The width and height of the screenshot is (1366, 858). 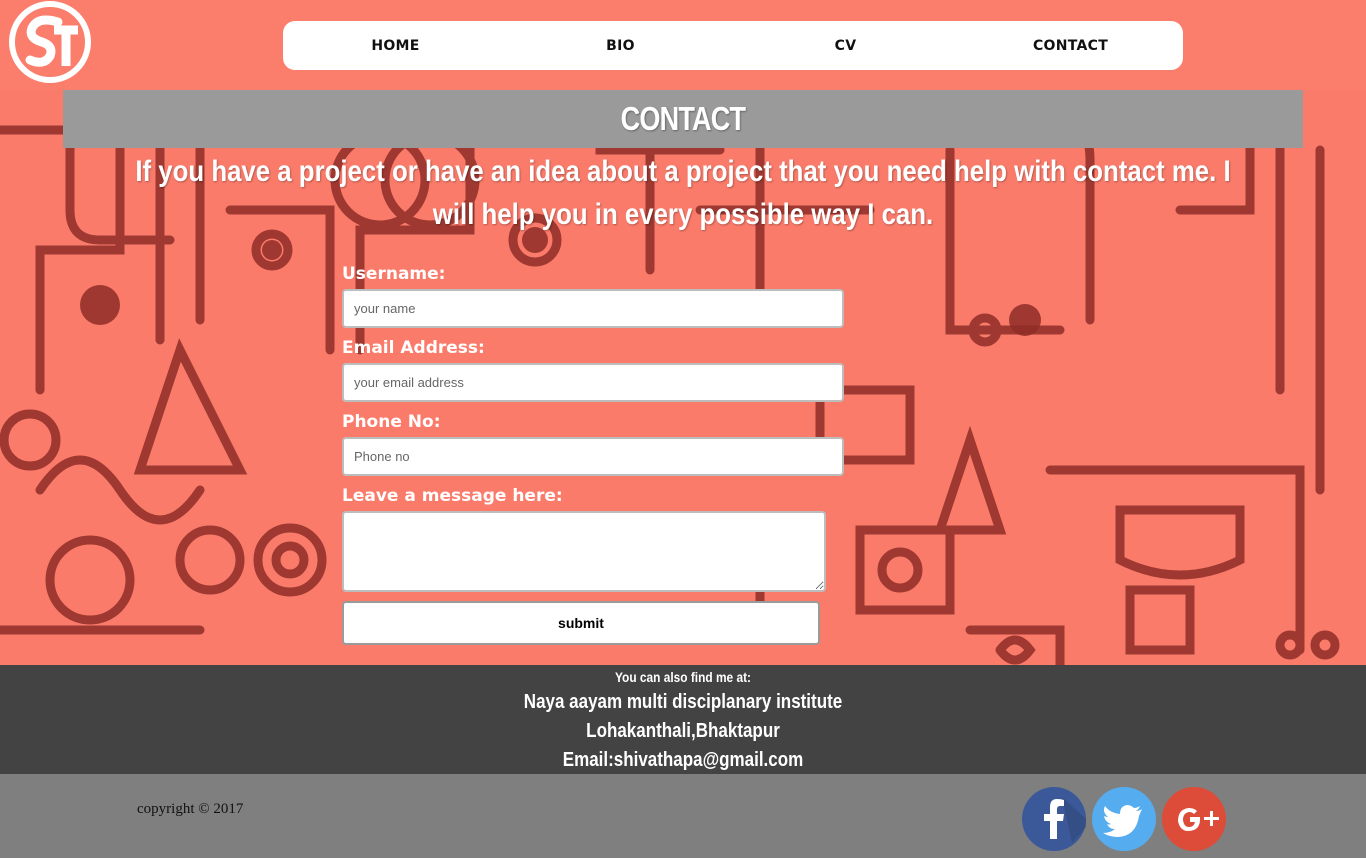 What do you see at coordinates (50, 42) in the screenshot?
I see `st-logo-icon` at bounding box center [50, 42].